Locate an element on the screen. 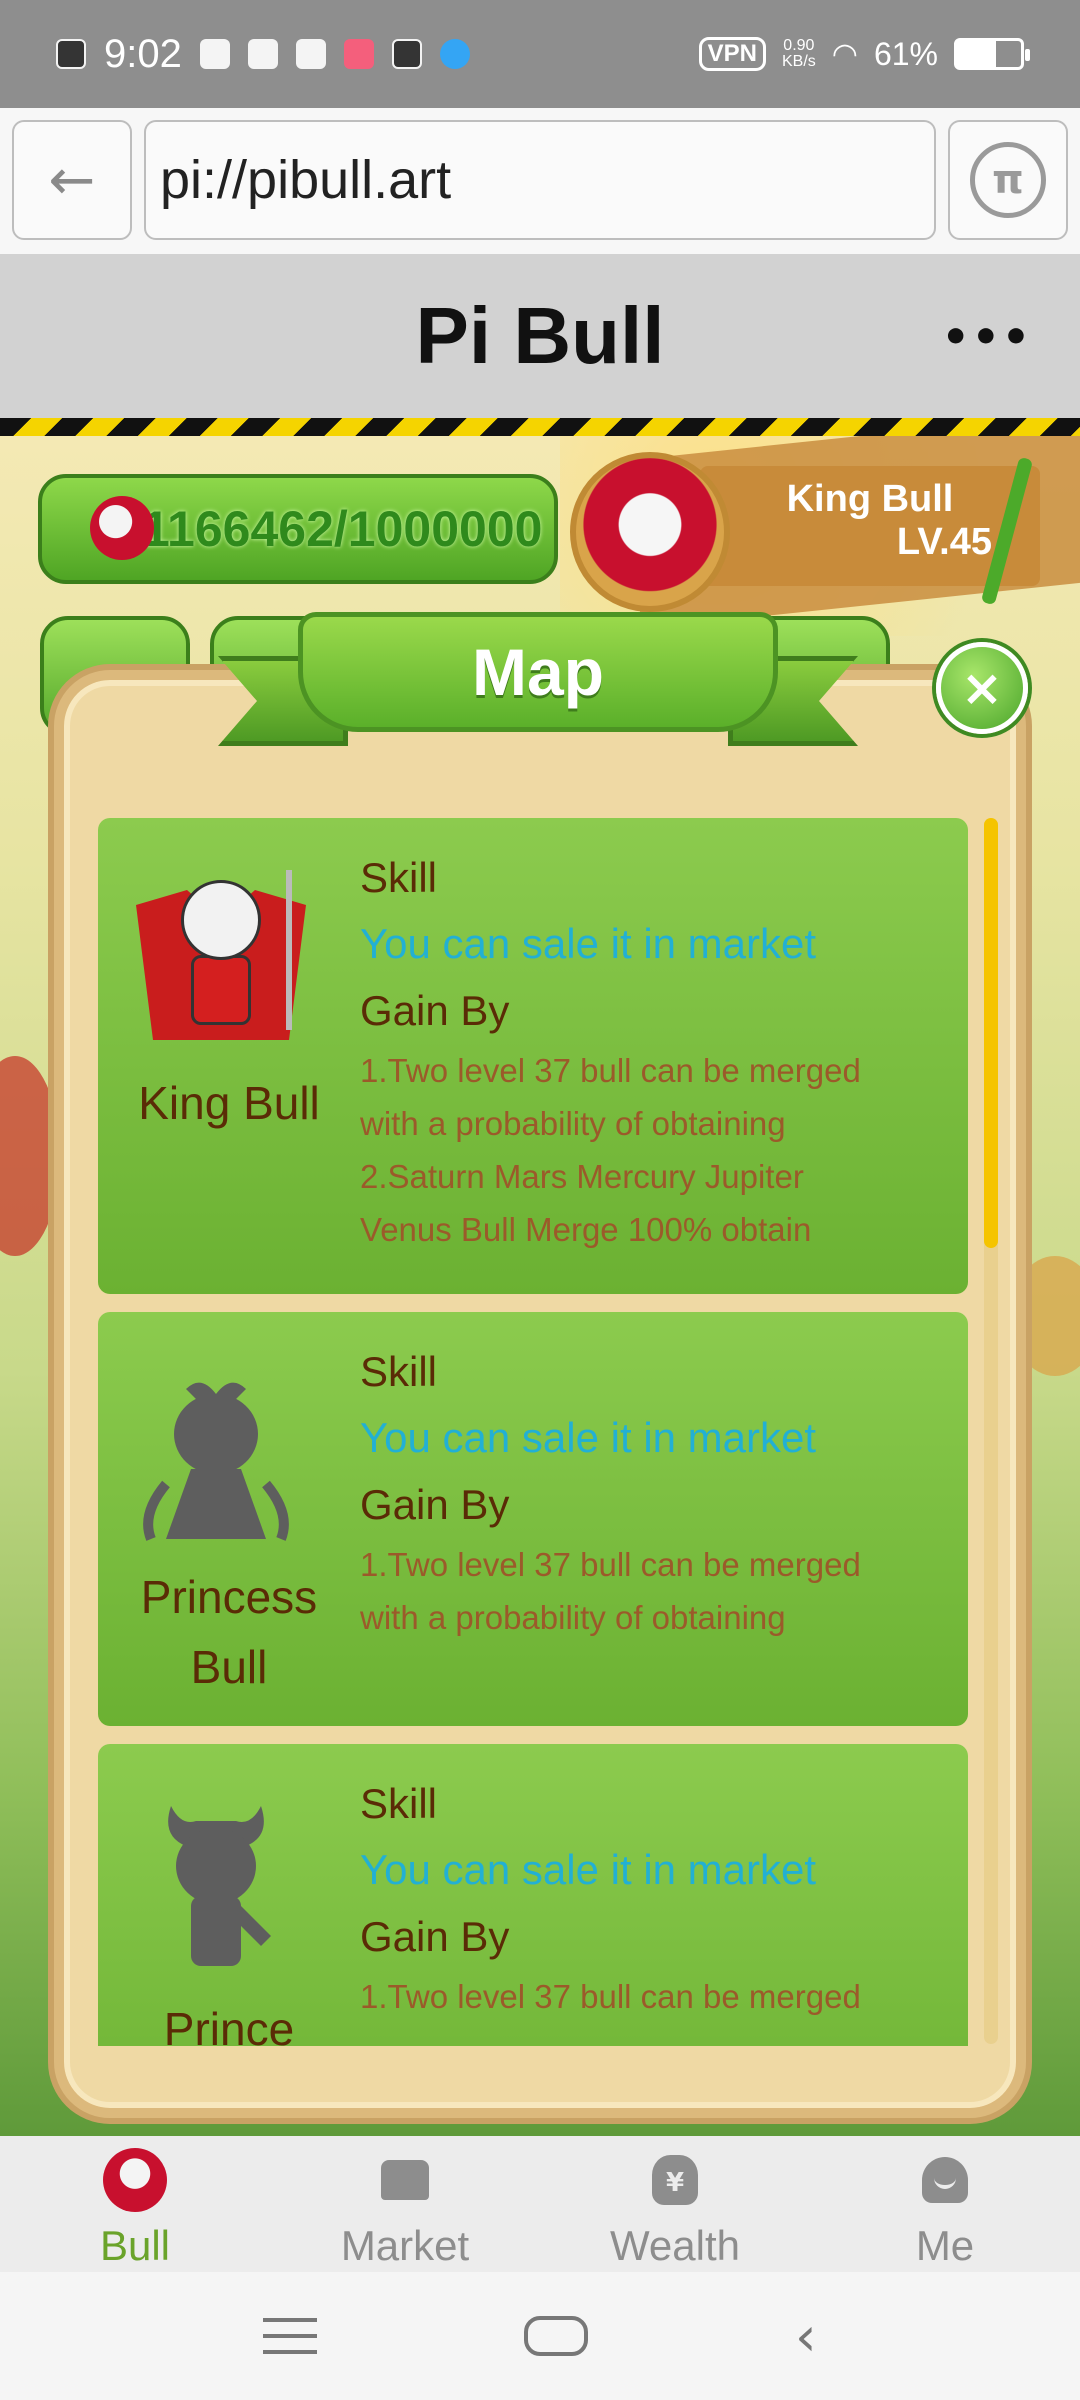  url-bar: pi://pibull.art is located at coordinates (540, 180).